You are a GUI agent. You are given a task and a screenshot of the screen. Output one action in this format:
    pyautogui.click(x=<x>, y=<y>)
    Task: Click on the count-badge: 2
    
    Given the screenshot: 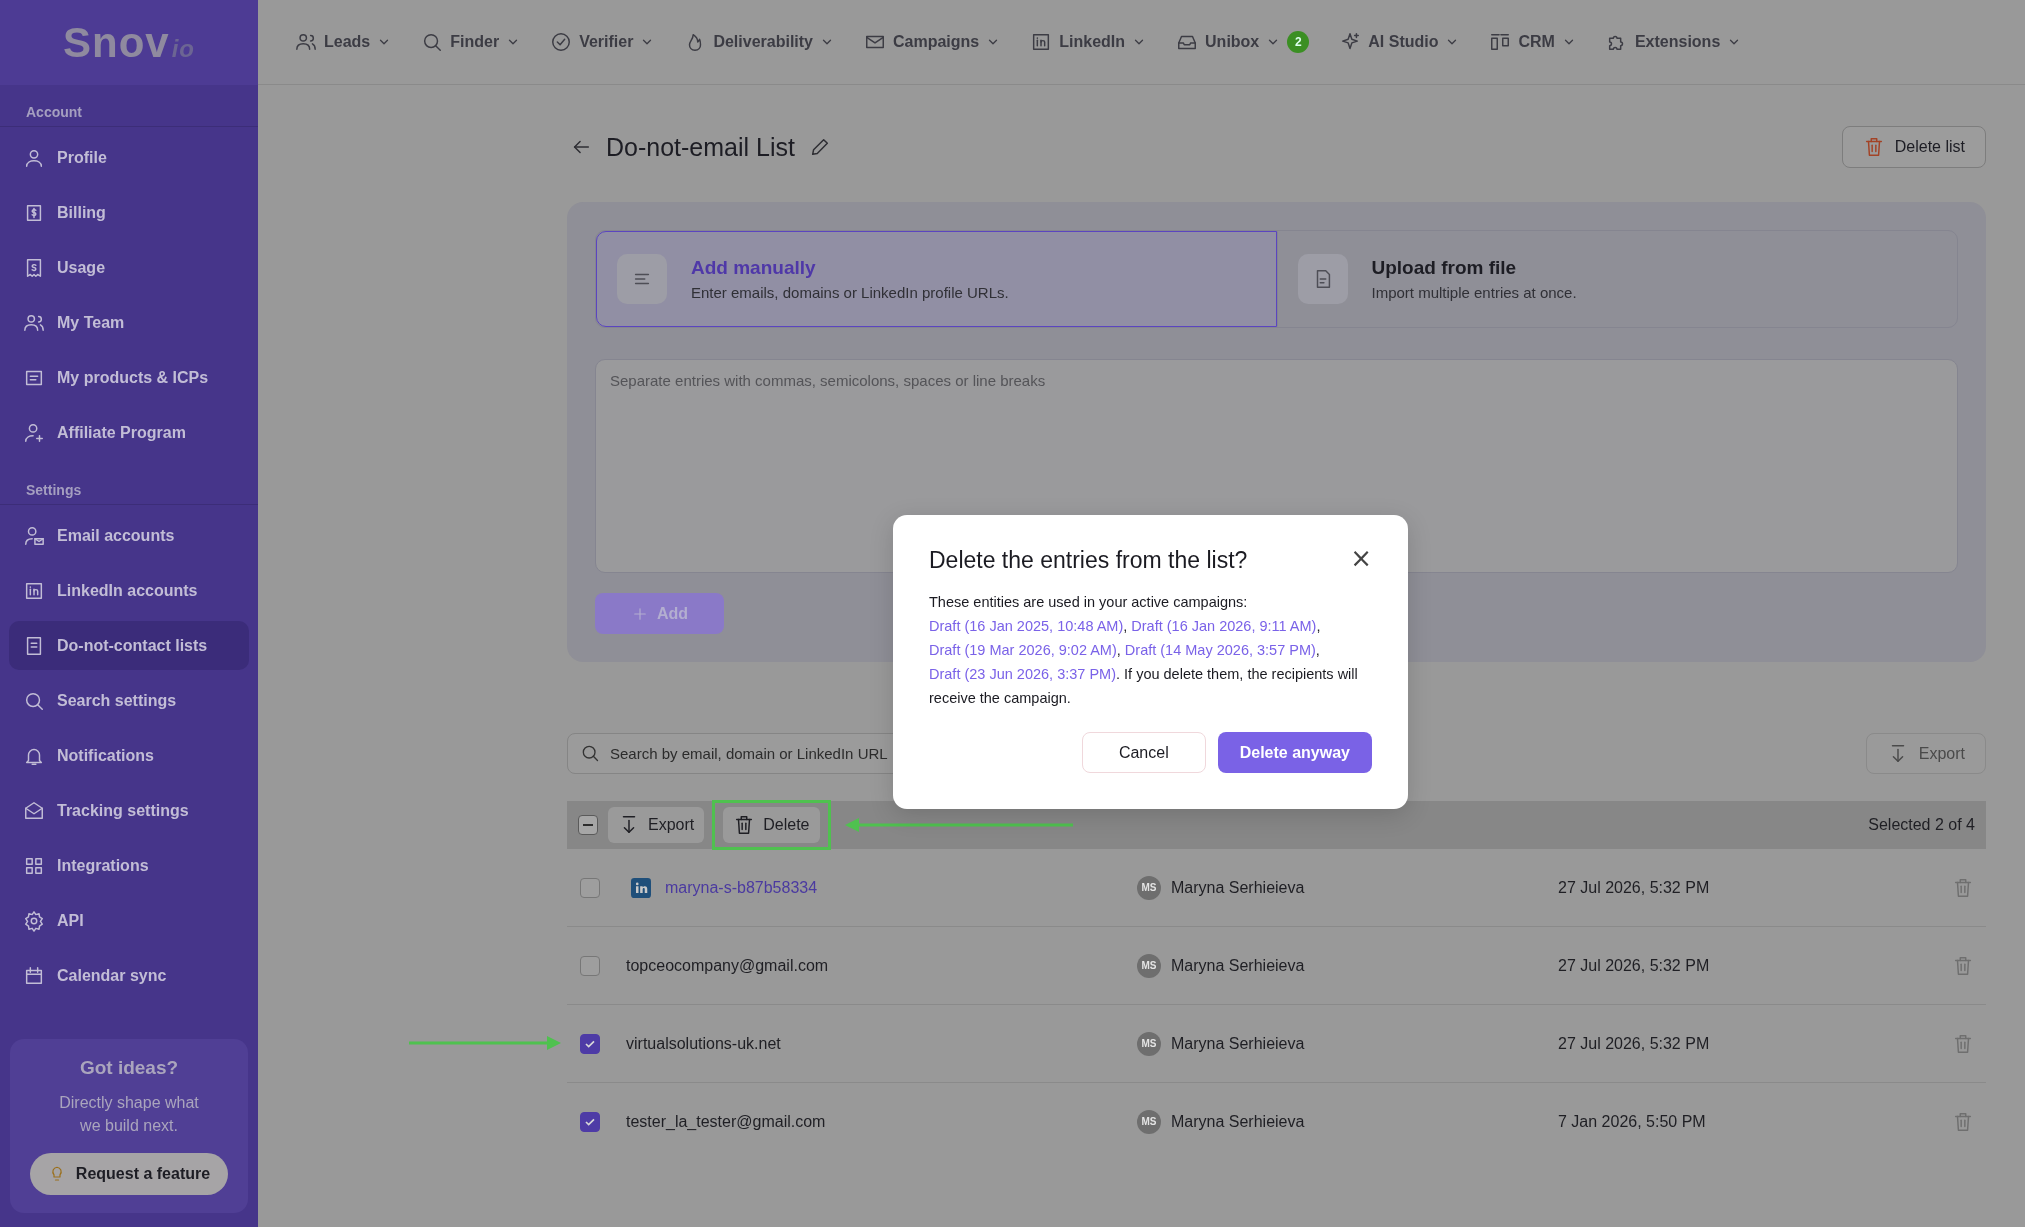 What is the action you would take?
    pyautogui.click(x=1298, y=42)
    